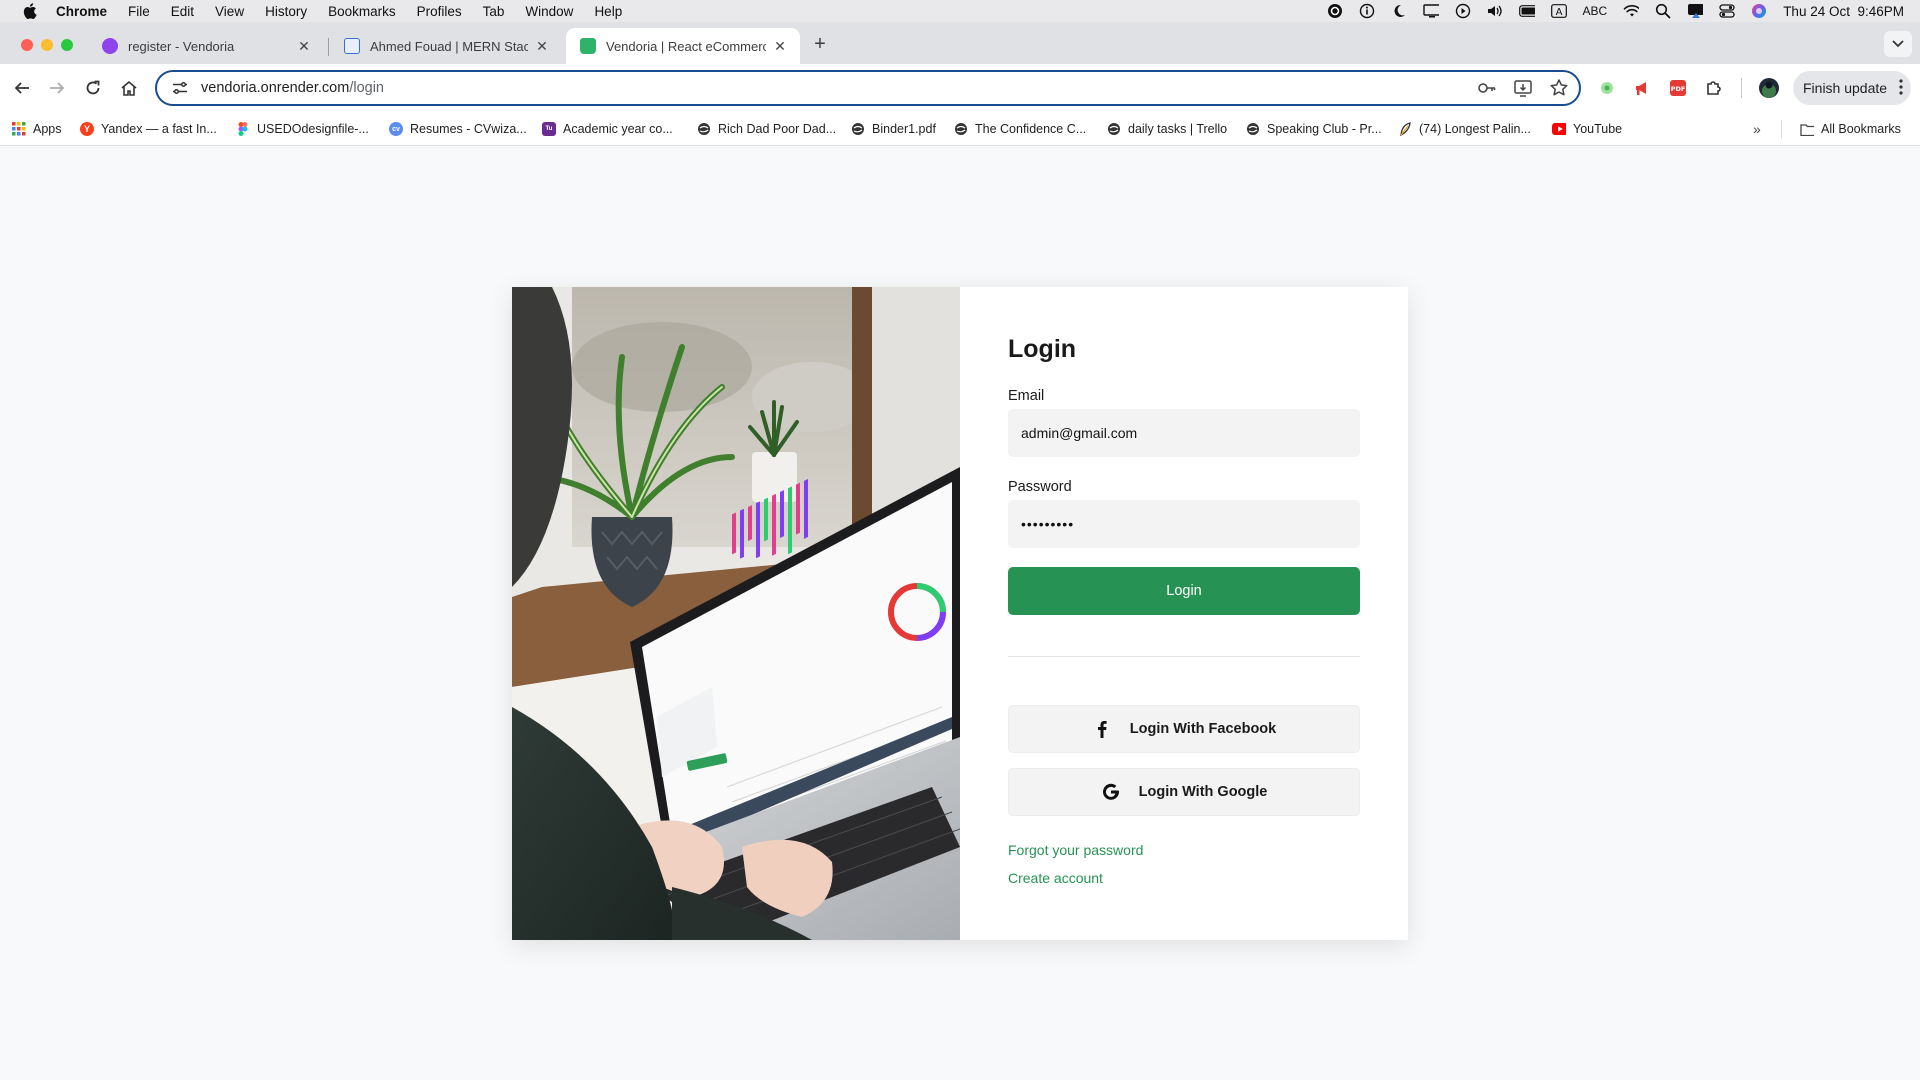 The width and height of the screenshot is (1920, 1080). Describe the element at coordinates (1075, 850) in the screenshot. I see `forgot-password-link: Forgot your password` at that location.